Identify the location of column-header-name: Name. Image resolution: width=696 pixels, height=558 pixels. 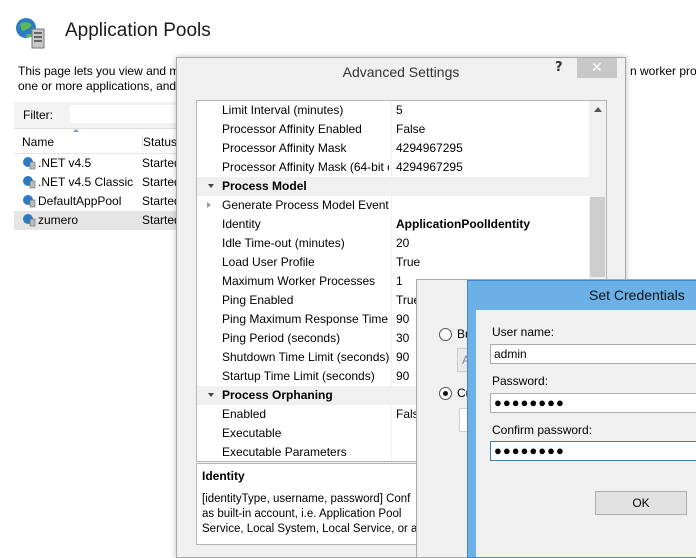
(38, 142).